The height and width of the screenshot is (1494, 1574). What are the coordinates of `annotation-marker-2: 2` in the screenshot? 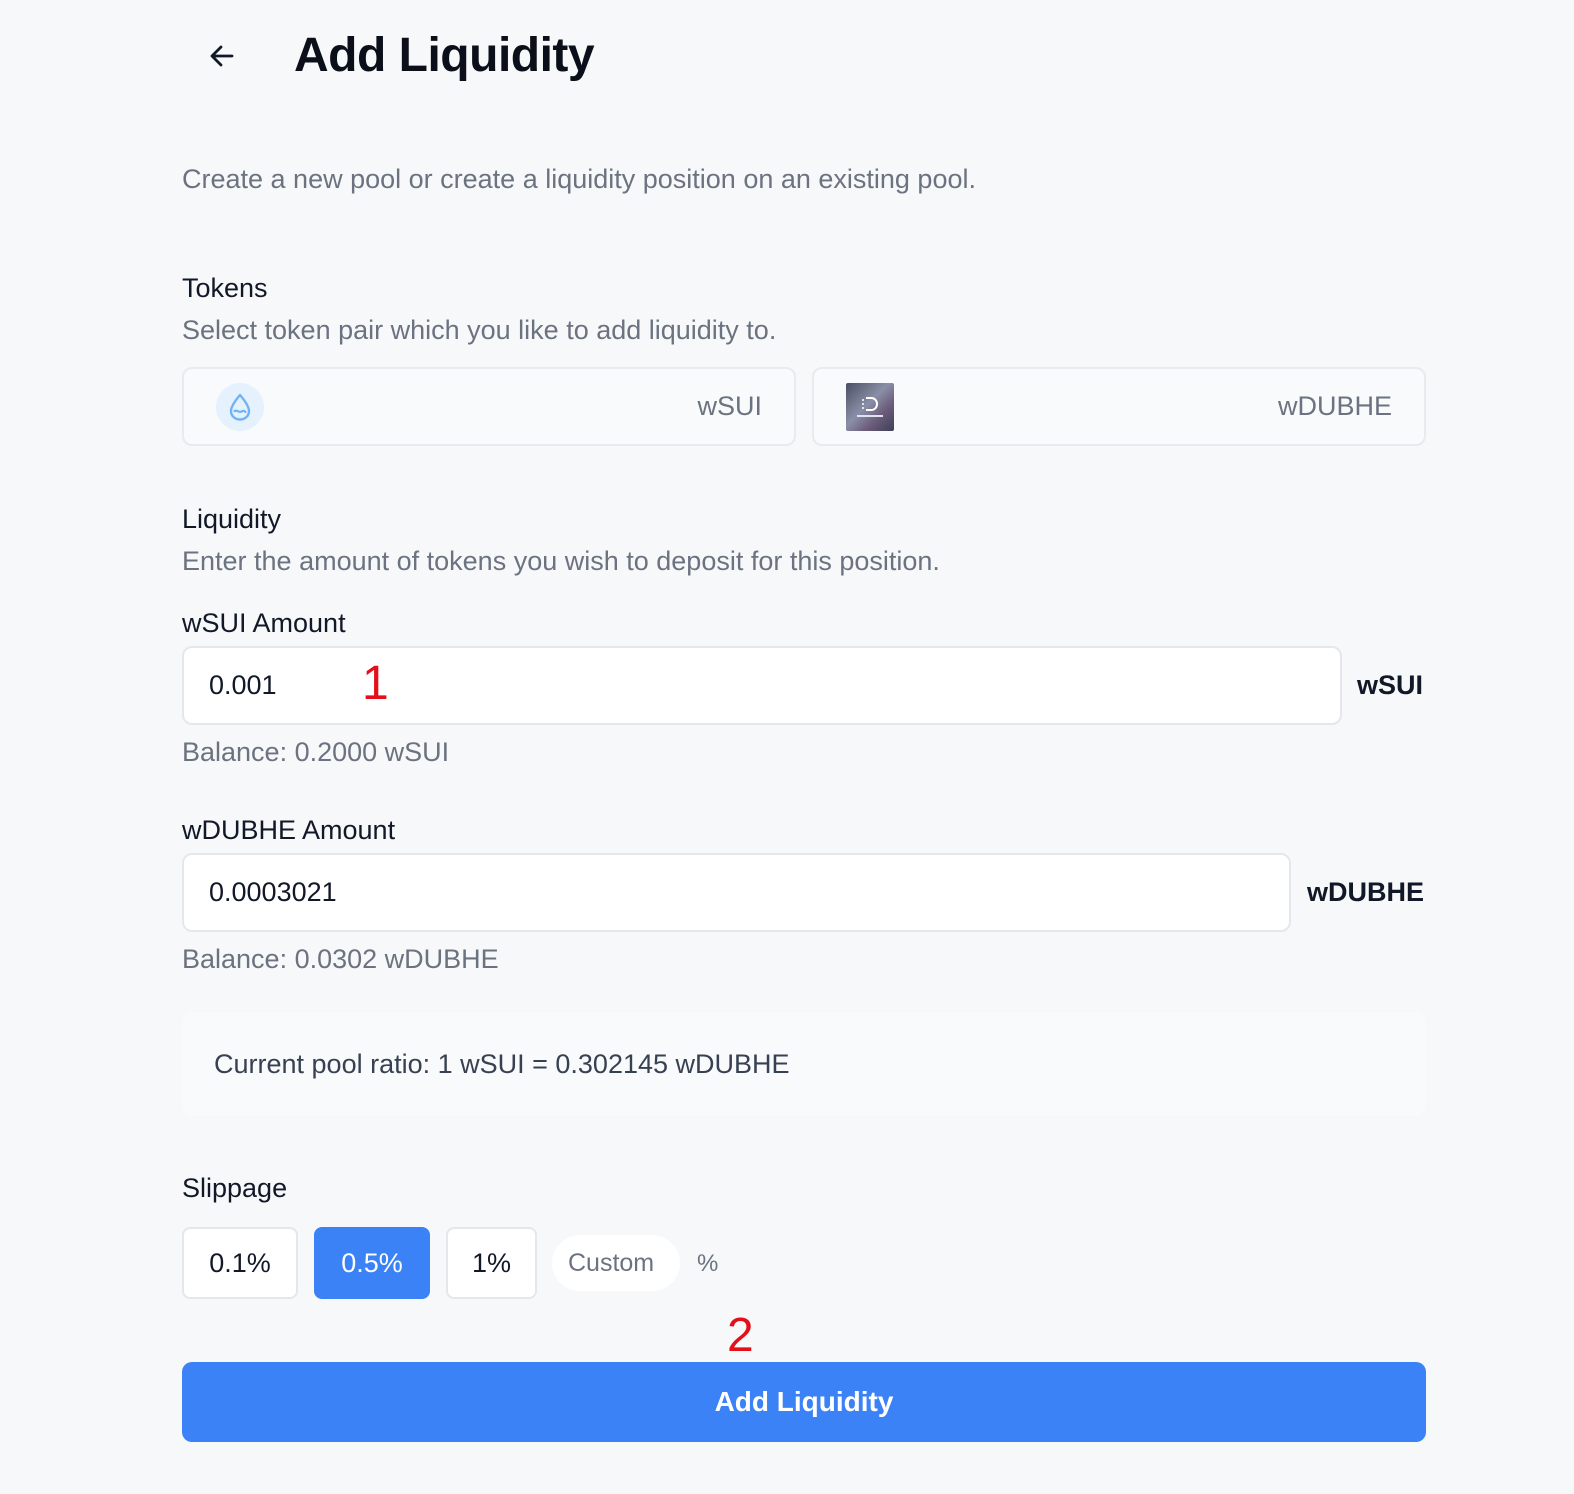 It's located at (740, 1335).